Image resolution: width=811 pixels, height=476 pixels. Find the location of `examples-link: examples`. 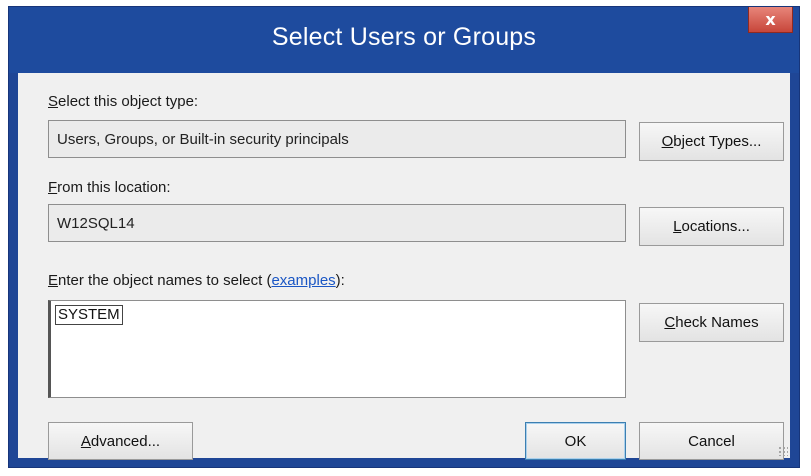

examples-link: examples is located at coordinates (303, 280).